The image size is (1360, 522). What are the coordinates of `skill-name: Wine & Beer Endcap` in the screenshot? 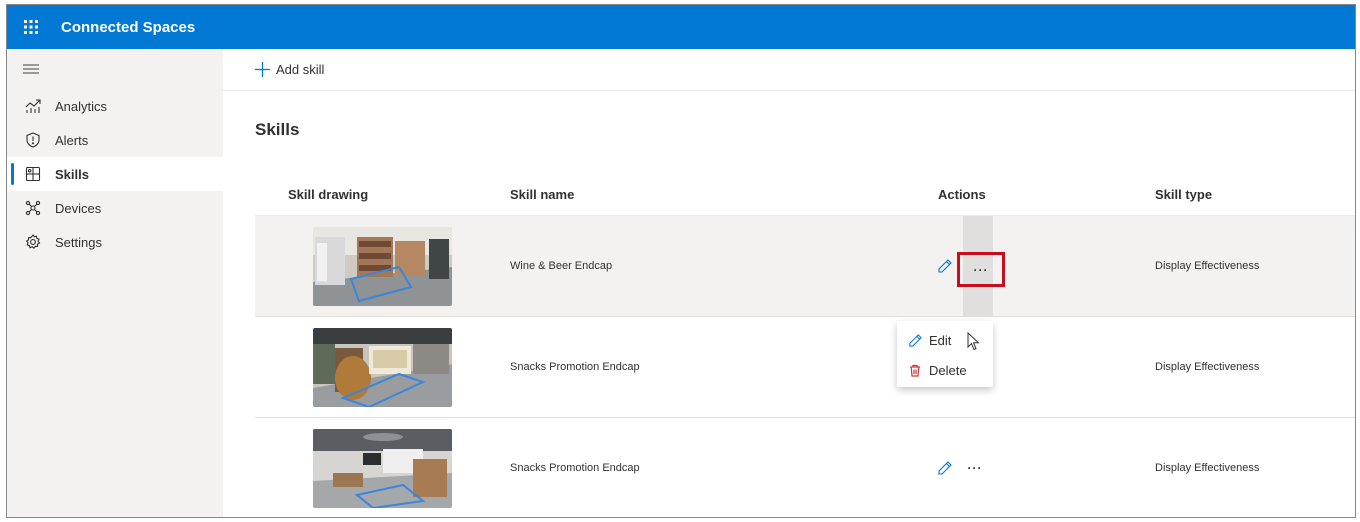 It's located at (561, 266).